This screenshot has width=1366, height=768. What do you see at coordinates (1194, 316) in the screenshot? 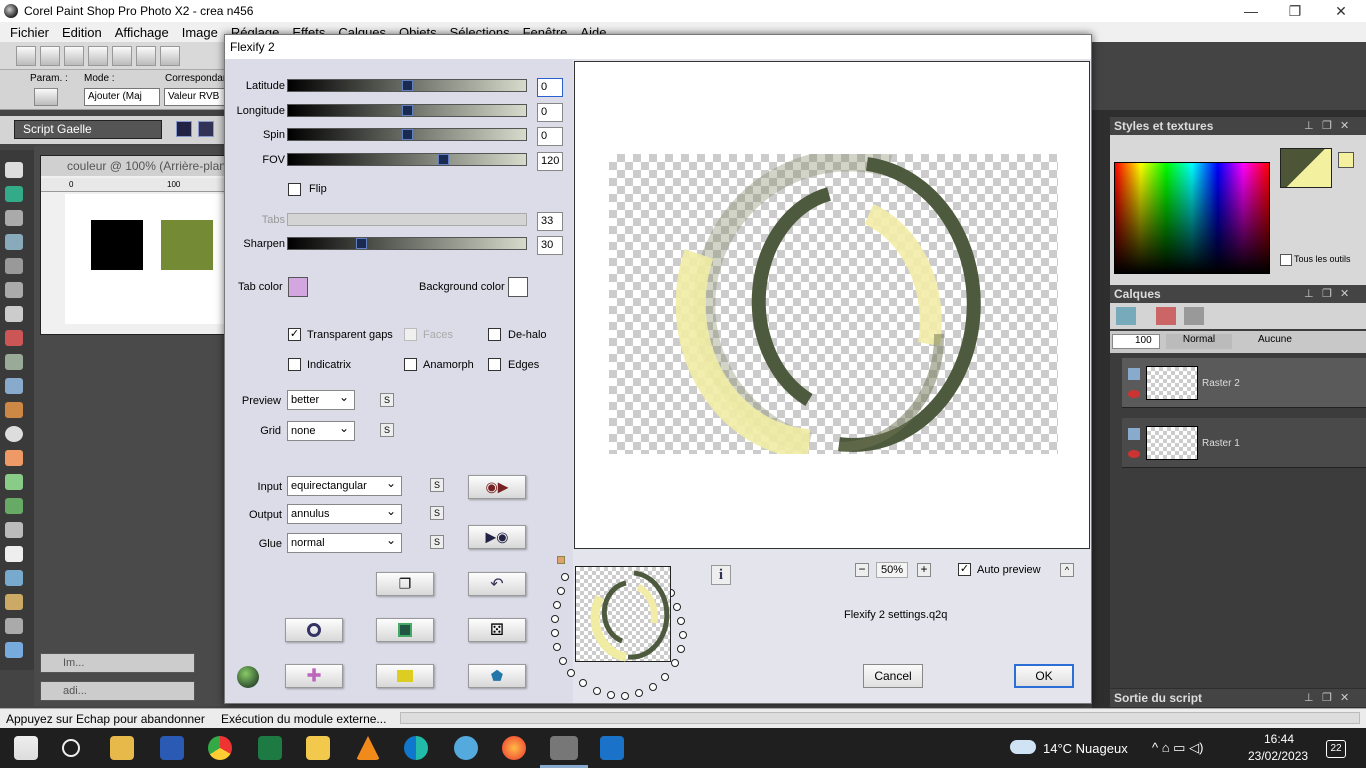
I see `layer-properties-icon` at bounding box center [1194, 316].